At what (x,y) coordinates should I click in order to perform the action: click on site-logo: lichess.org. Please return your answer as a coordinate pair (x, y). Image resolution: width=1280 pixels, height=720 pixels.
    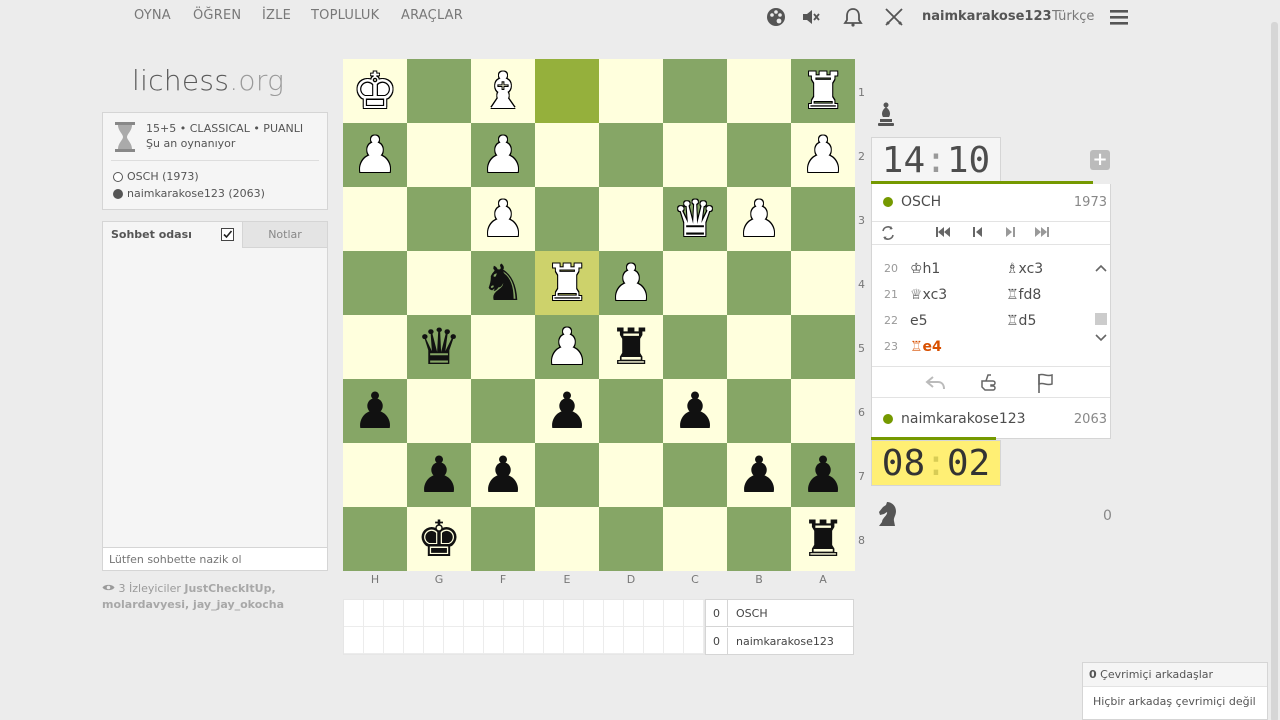
    Looking at the image, I should click on (208, 80).